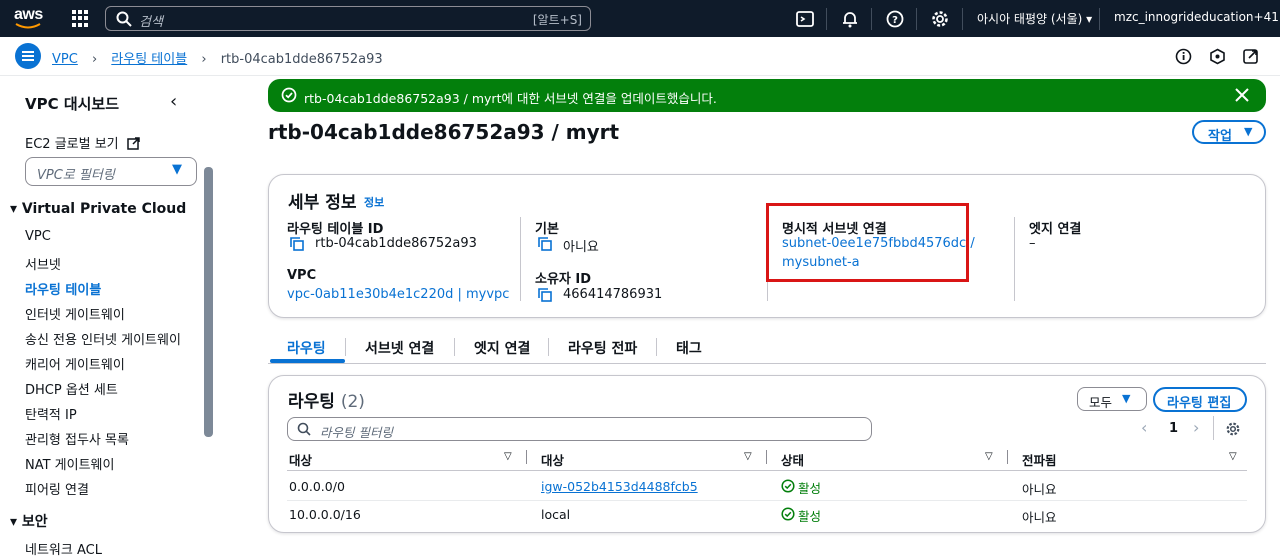 This screenshot has width=1280, height=560. Describe the element at coordinates (72, 144) in the screenshot. I see `ec2-link-label: EC2 글로벌 보기` at that location.